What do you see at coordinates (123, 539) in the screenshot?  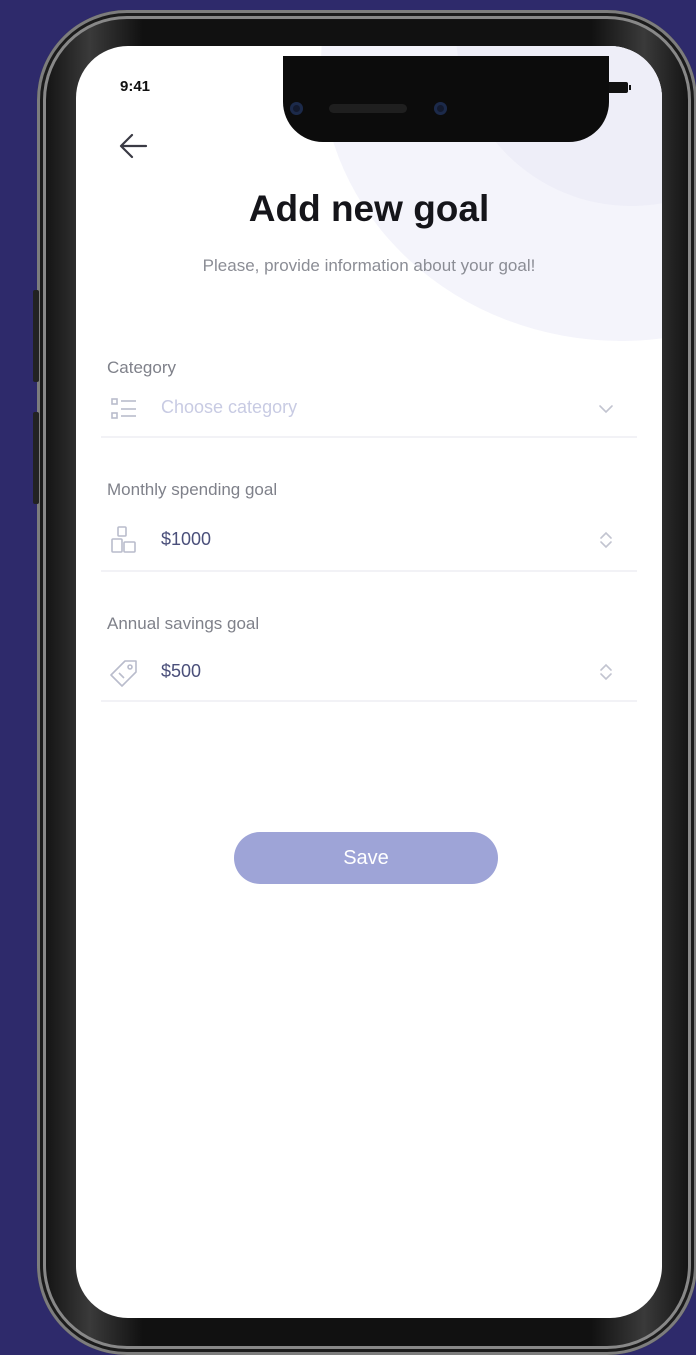 I see `coins-icon` at bounding box center [123, 539].